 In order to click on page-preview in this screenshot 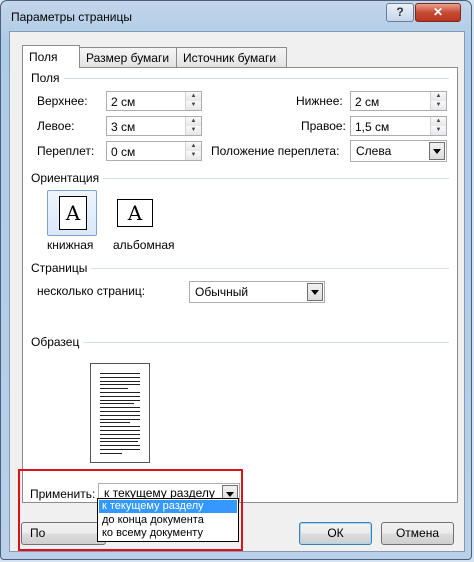, I will do `click(120, 413)`.